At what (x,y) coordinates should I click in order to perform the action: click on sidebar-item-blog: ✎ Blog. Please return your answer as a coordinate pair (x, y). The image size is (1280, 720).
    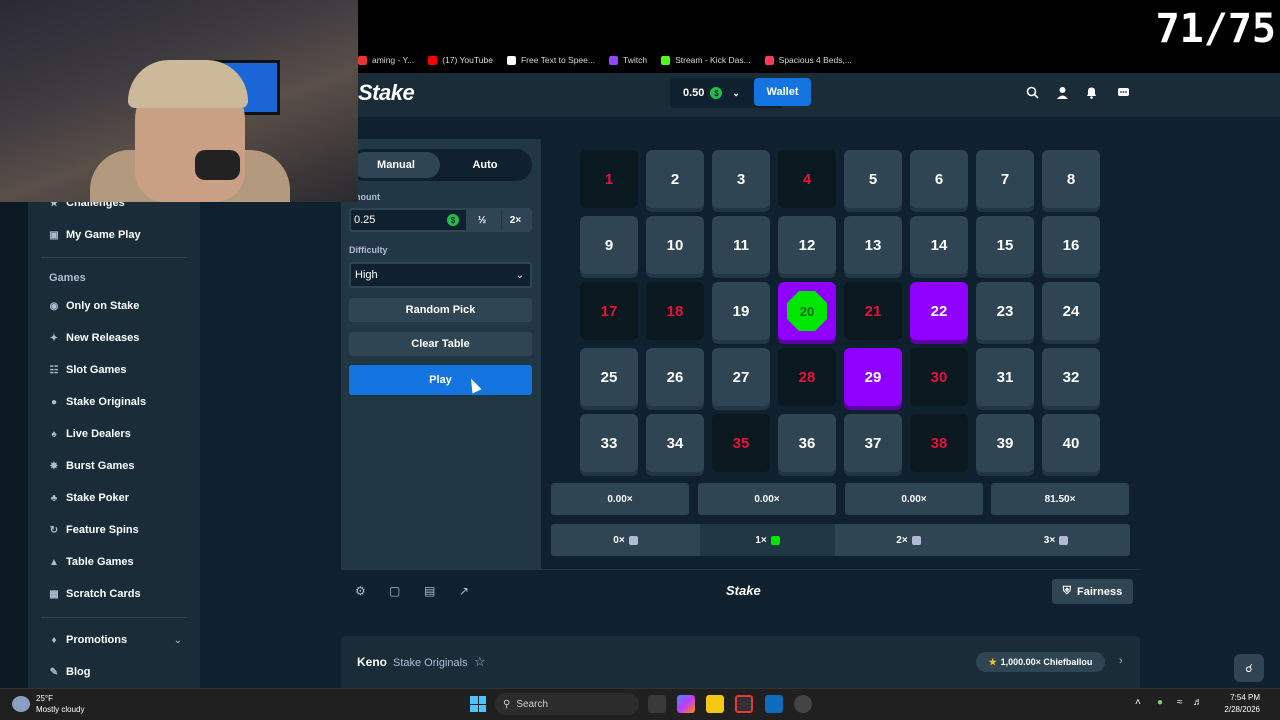
    Looking at the image, I should click on (69, 672).